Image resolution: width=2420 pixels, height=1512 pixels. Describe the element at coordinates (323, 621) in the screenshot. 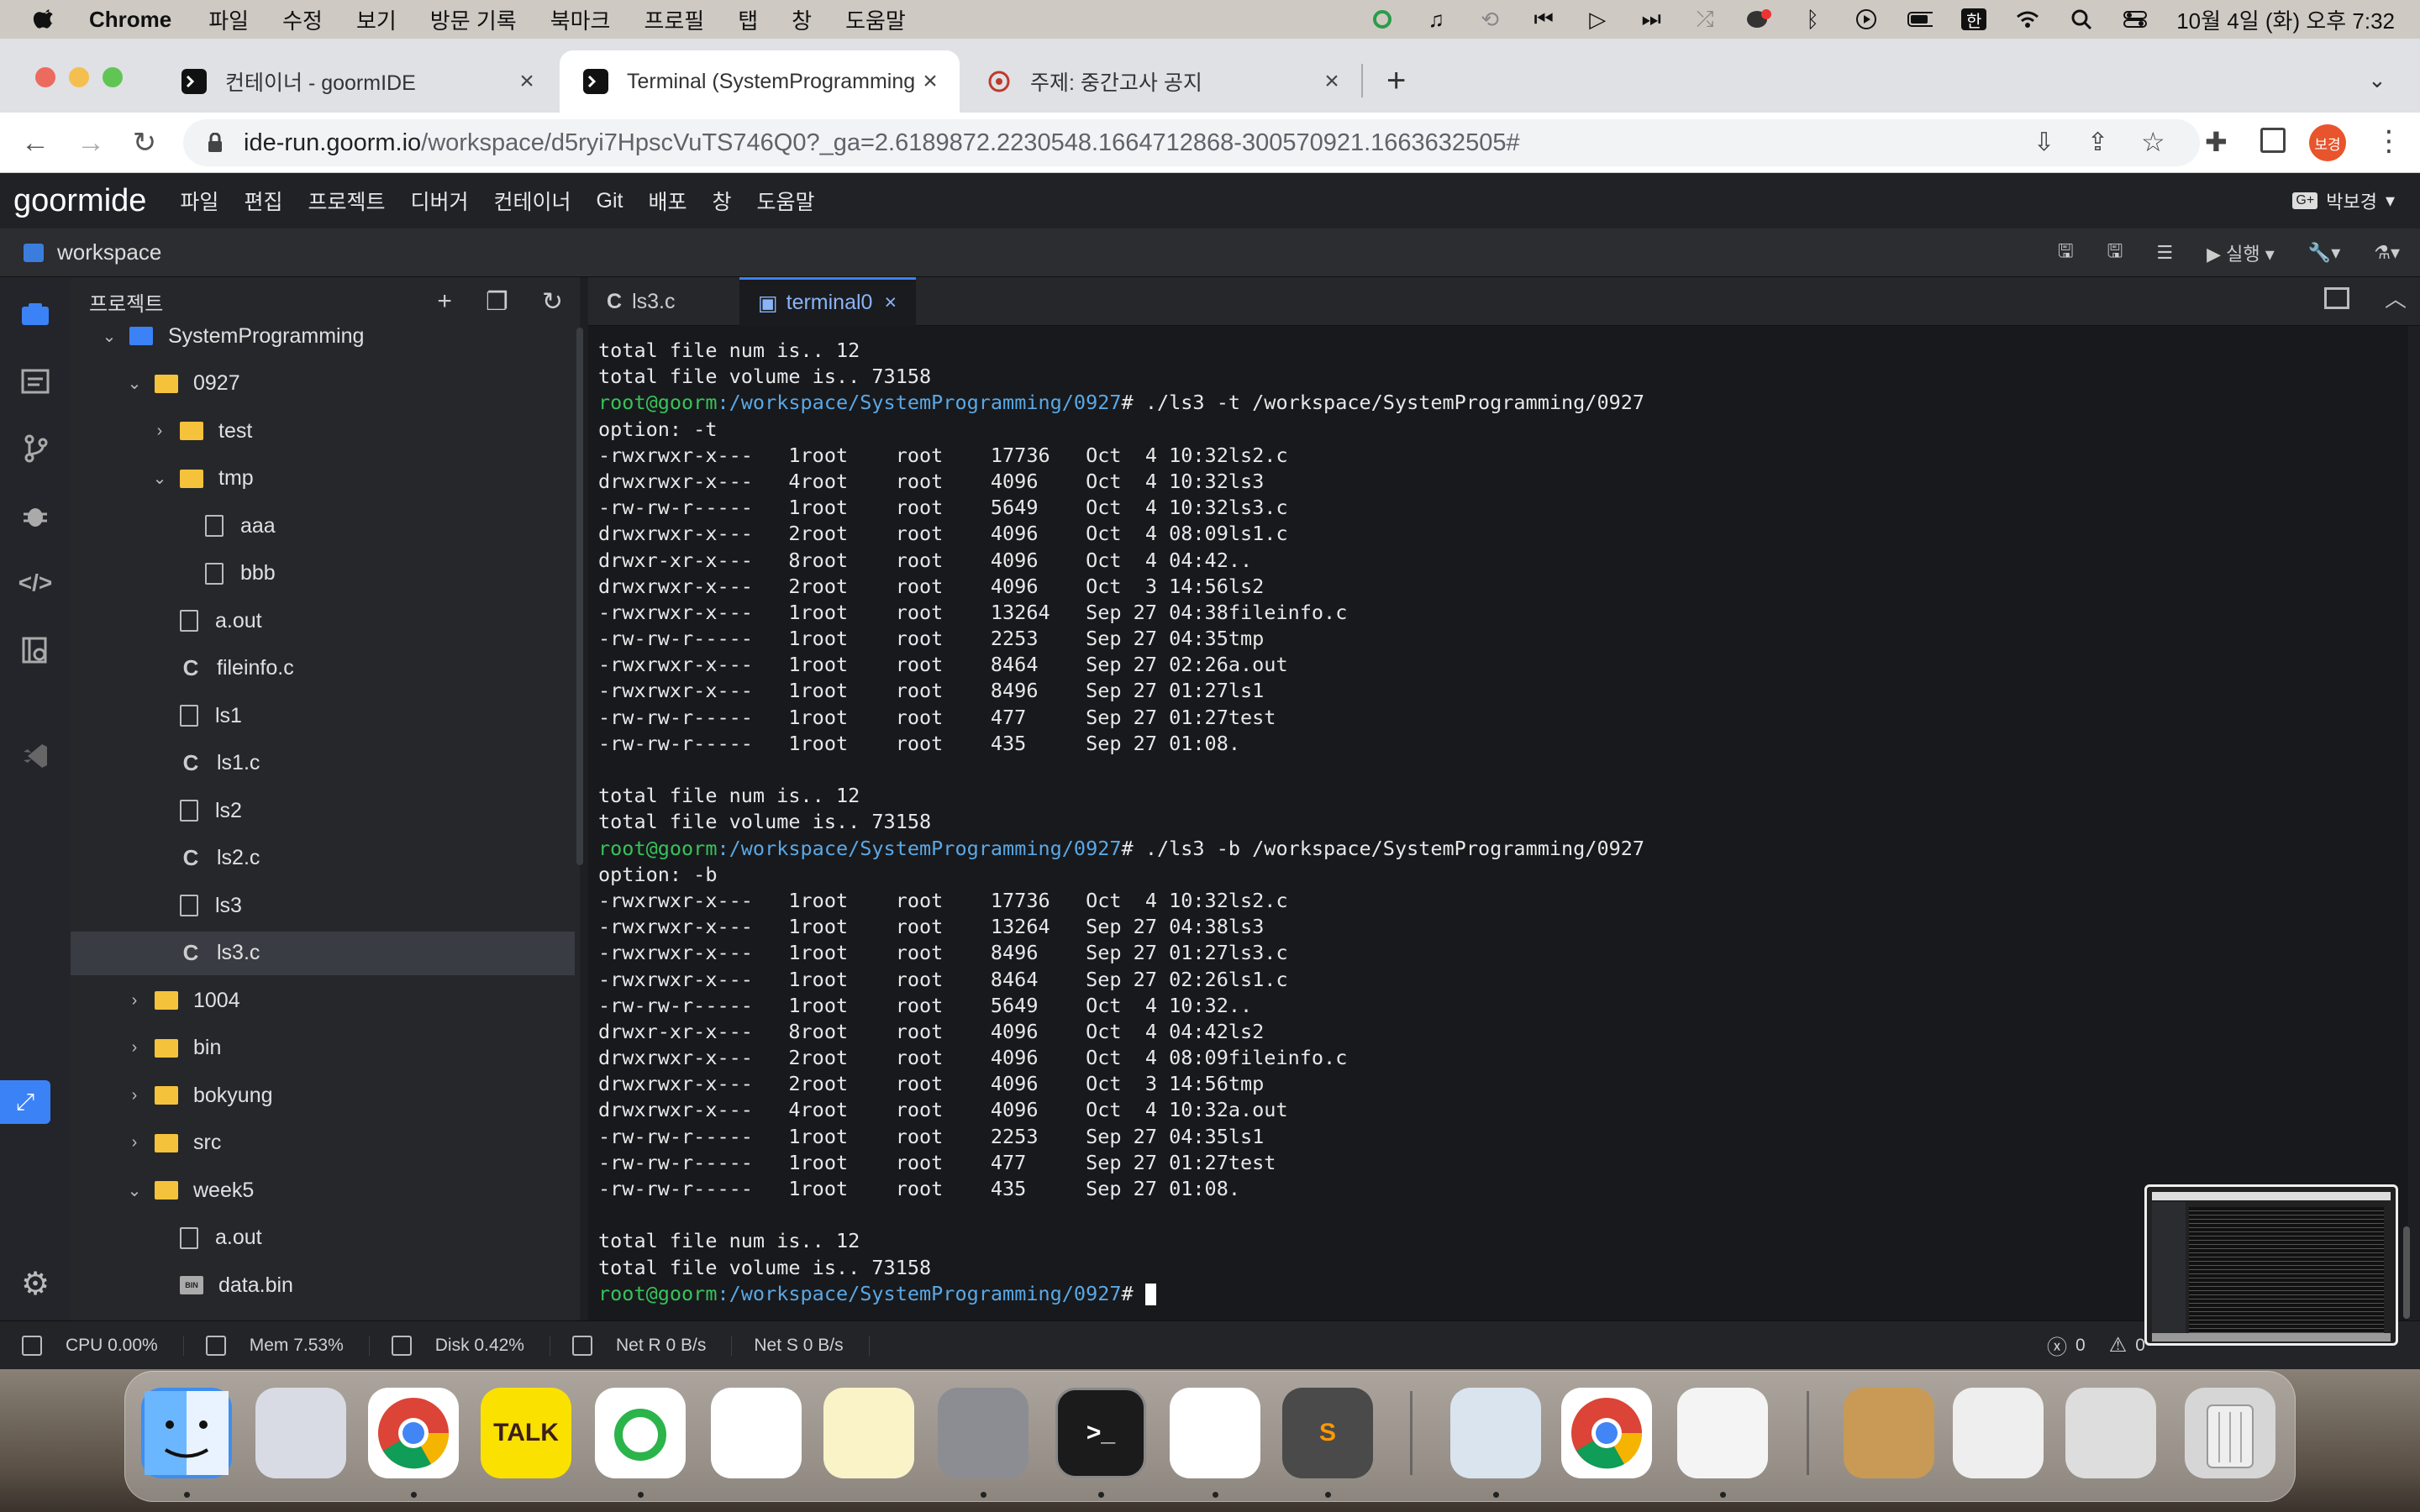

I see `tree-item: a.out` at that location.